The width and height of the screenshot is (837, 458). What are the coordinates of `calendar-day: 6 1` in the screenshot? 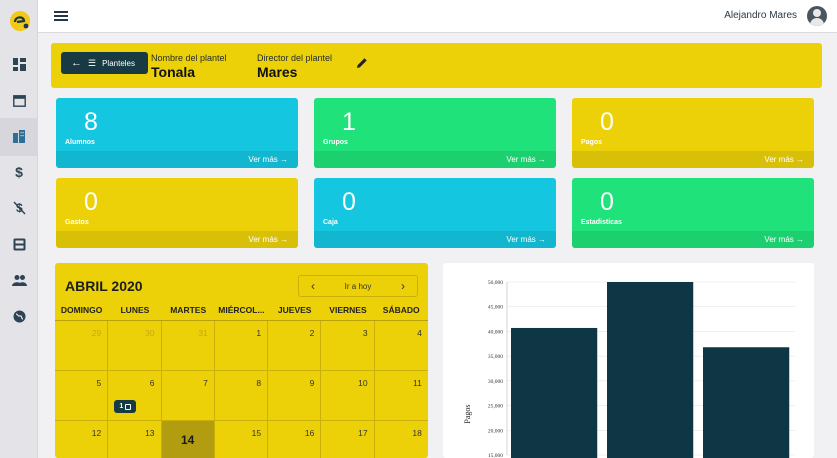 It's located at (135, 395).